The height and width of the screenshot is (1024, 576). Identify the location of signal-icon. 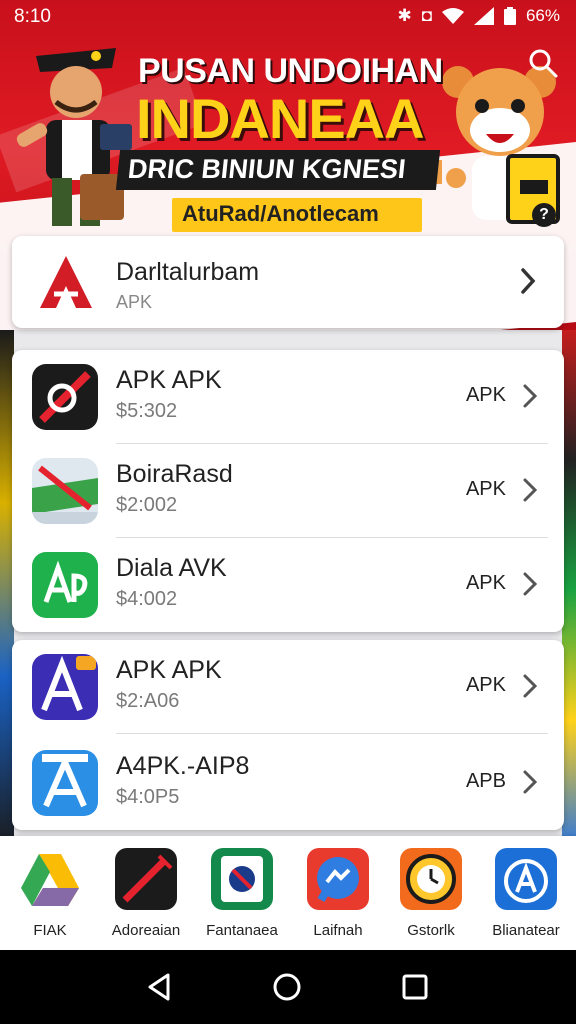
(483, 16).